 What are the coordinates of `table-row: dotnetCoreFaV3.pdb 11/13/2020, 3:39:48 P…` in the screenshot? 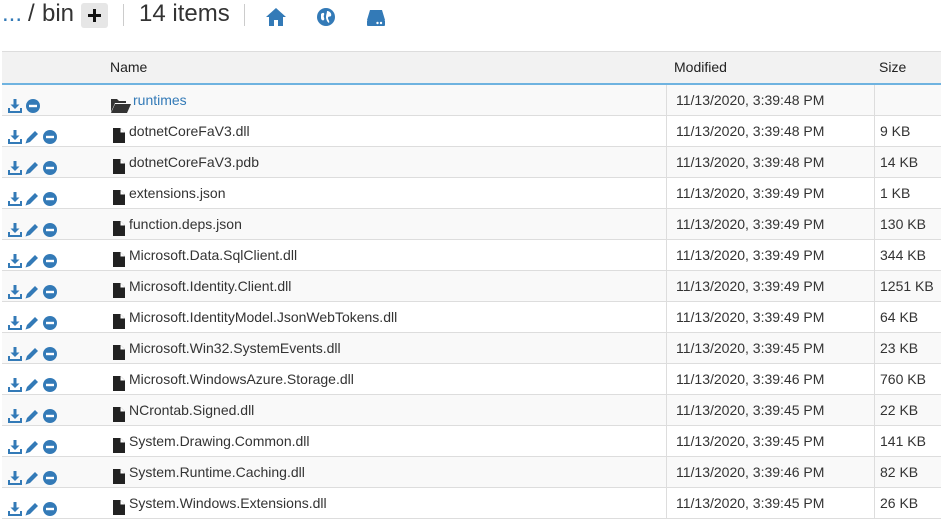 It's located at (471, 162).